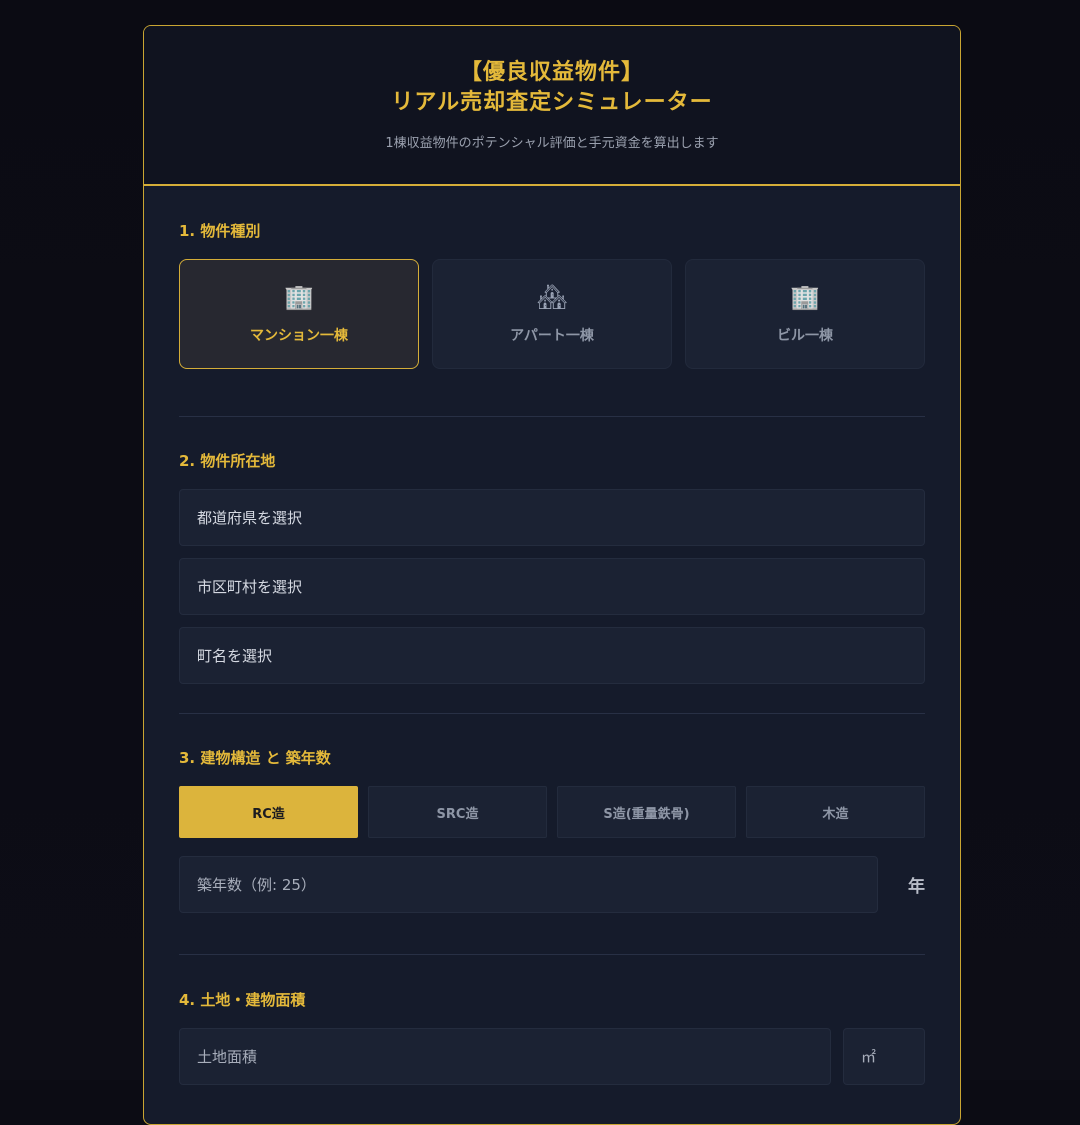 This screenshot has width=1080, height=1125. I want to click on property-type-apartment-button: 🏘 アパート一棟, so click(552, 314).